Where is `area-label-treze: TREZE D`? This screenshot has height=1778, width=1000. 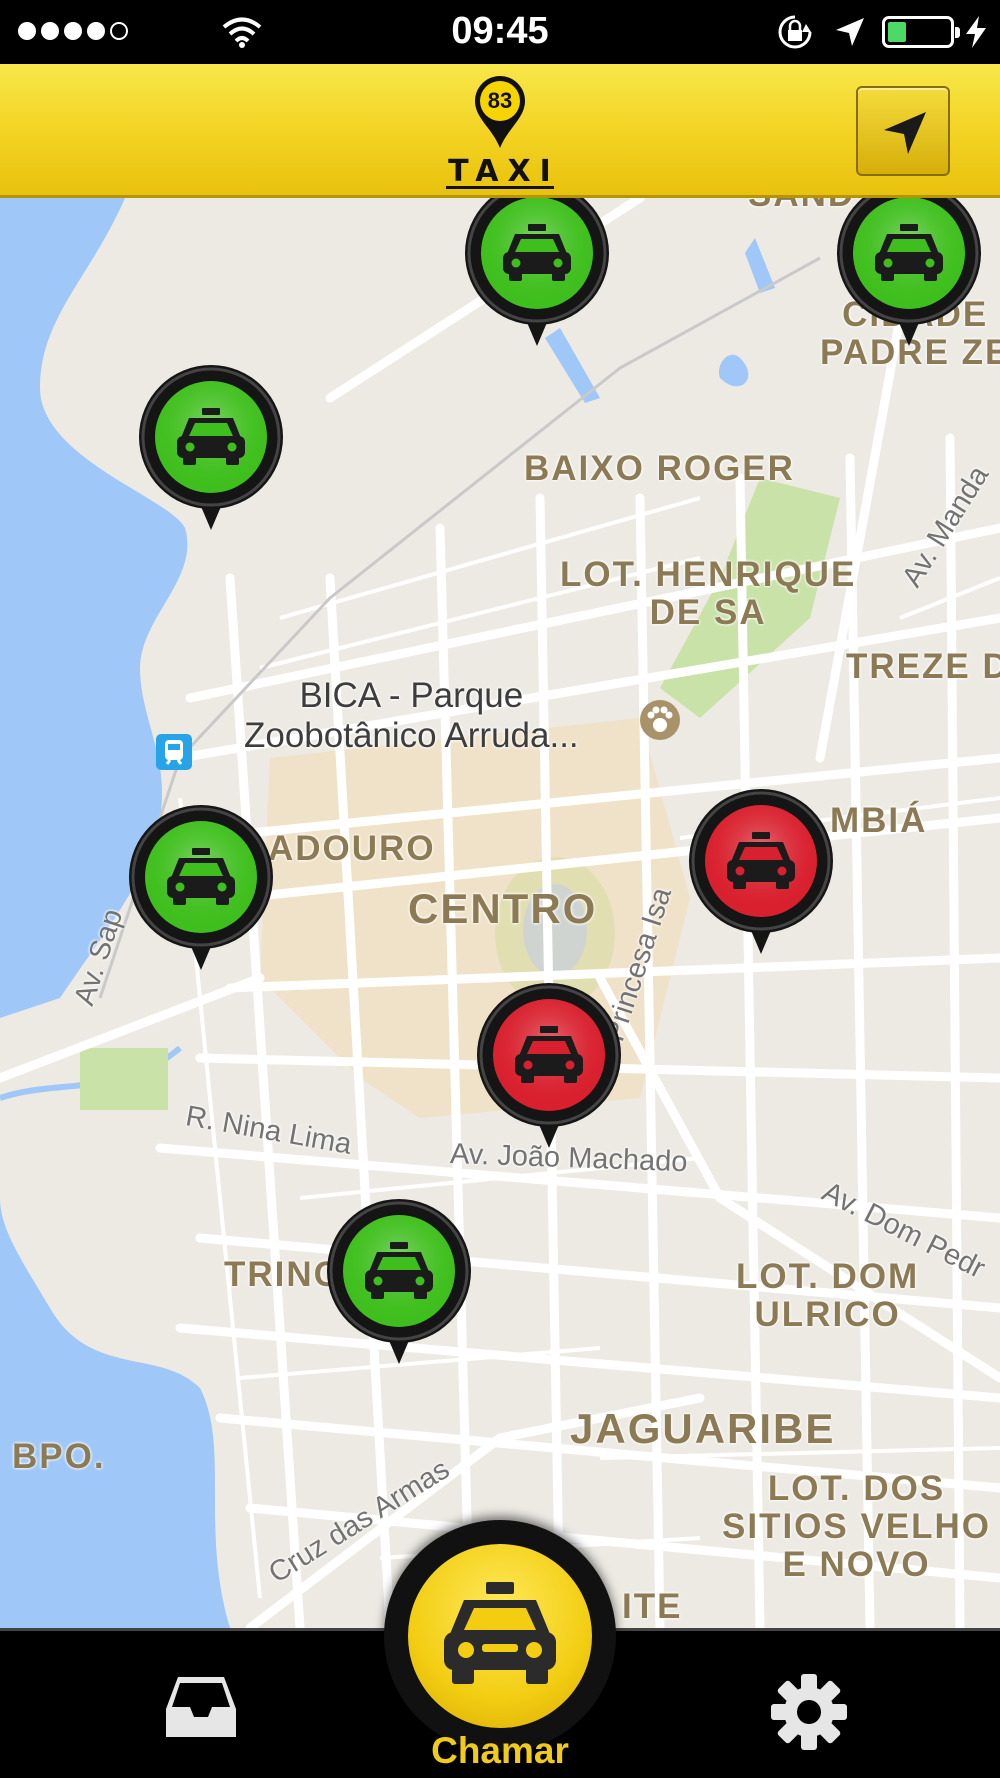
area-label-treze: TREZE D is located at coordinates (923, 666).